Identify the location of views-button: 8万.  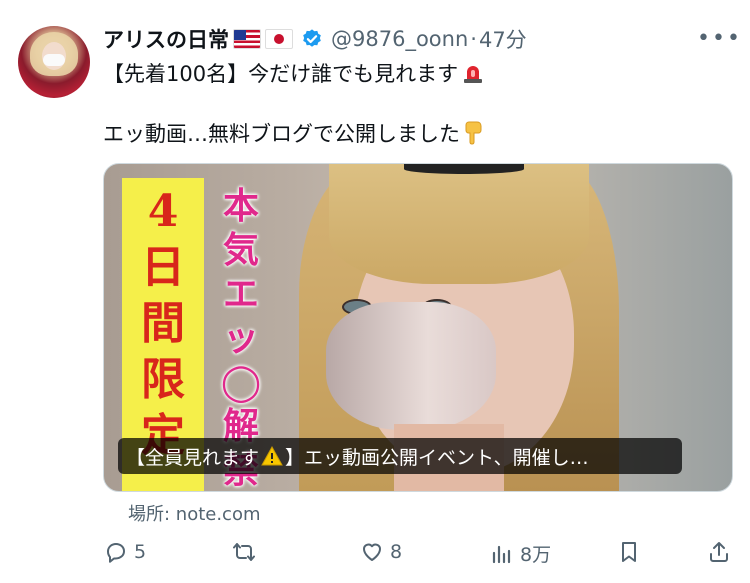
(520, 553).